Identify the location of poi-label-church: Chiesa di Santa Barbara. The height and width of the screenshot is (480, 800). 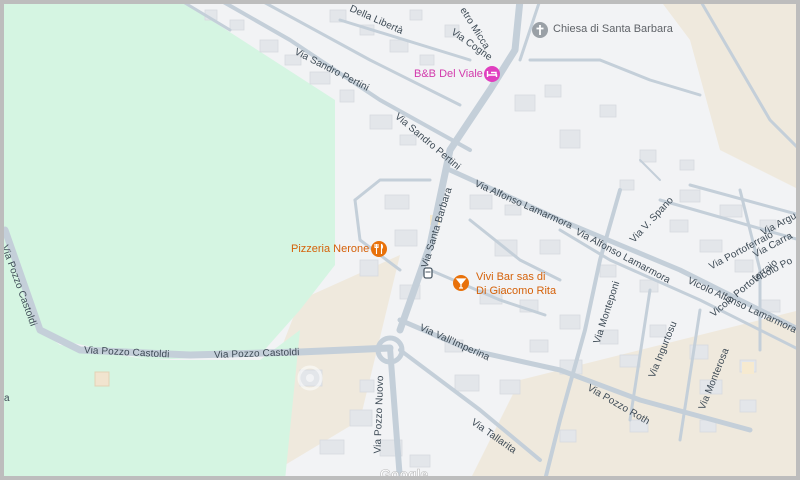
(613, 29).